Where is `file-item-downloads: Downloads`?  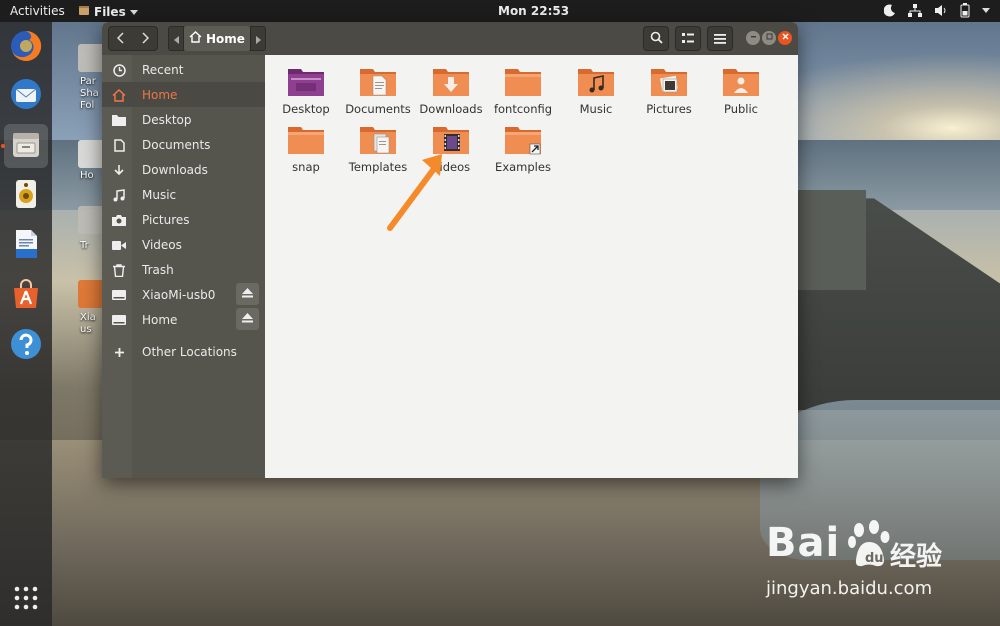
file-item-downloads: Downloads is located at coordinates (451, 95).